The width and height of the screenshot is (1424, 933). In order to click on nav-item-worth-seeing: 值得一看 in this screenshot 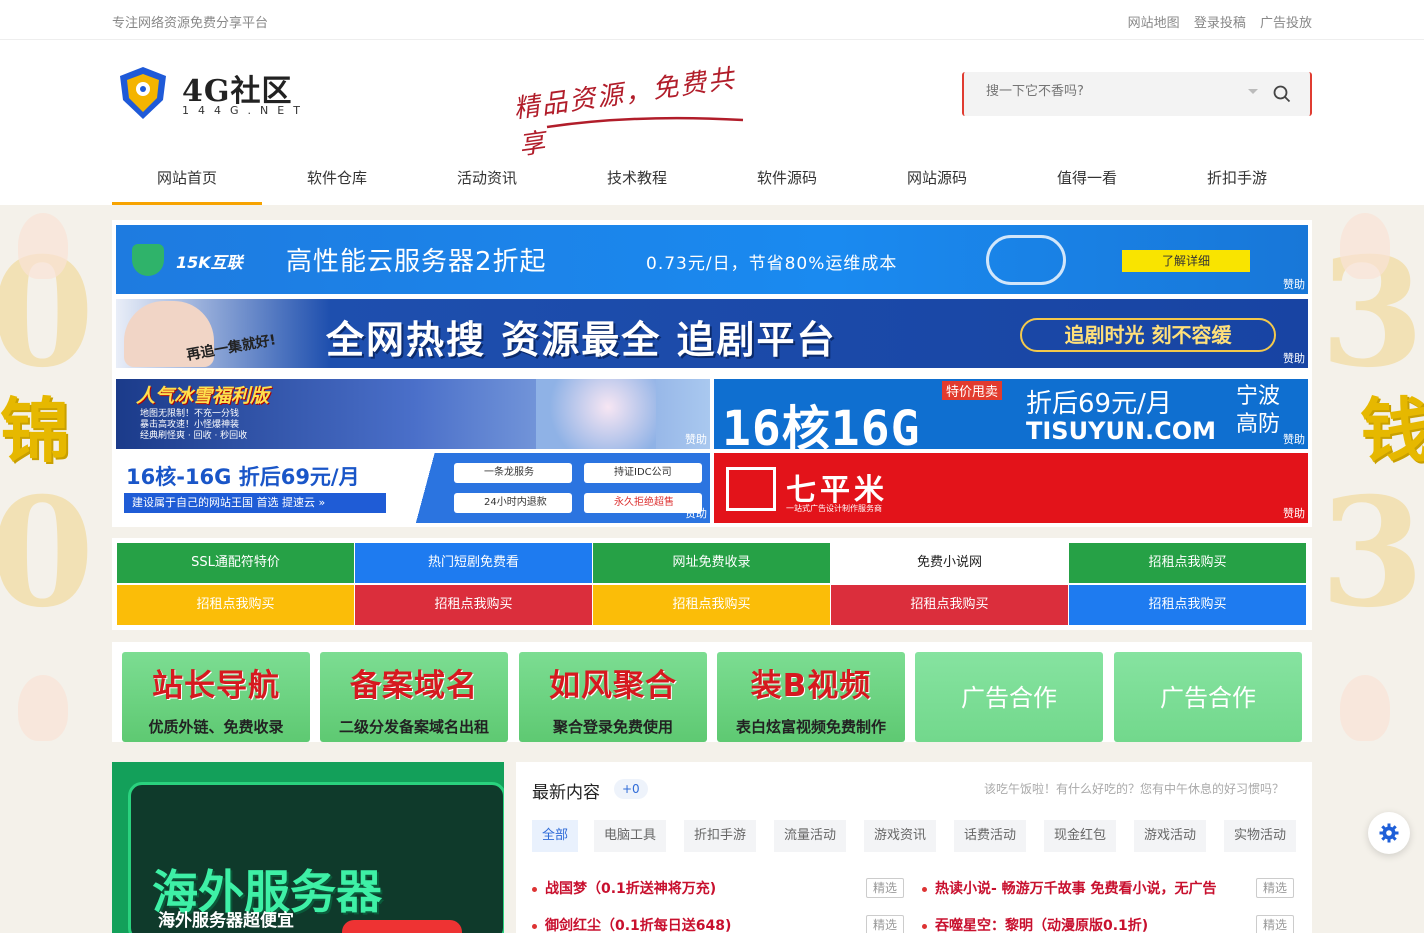, I will do `click(1087, 183)`.